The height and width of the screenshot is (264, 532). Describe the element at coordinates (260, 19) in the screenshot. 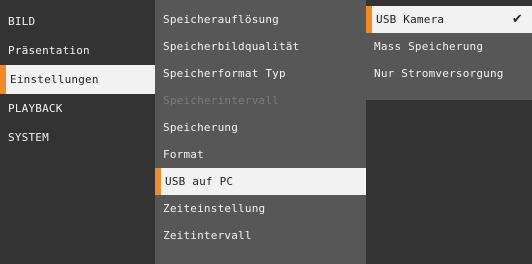

I see `submenu-item-speicheraufloesung: Speicherauflösung` at that location.